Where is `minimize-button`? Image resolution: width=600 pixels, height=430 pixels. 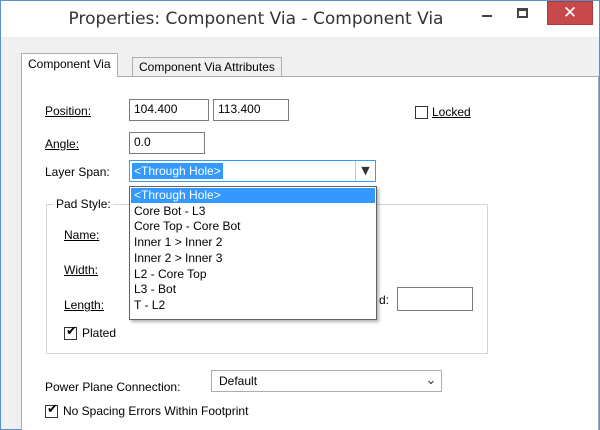 minimize-button is located at coordinates (488, 16).